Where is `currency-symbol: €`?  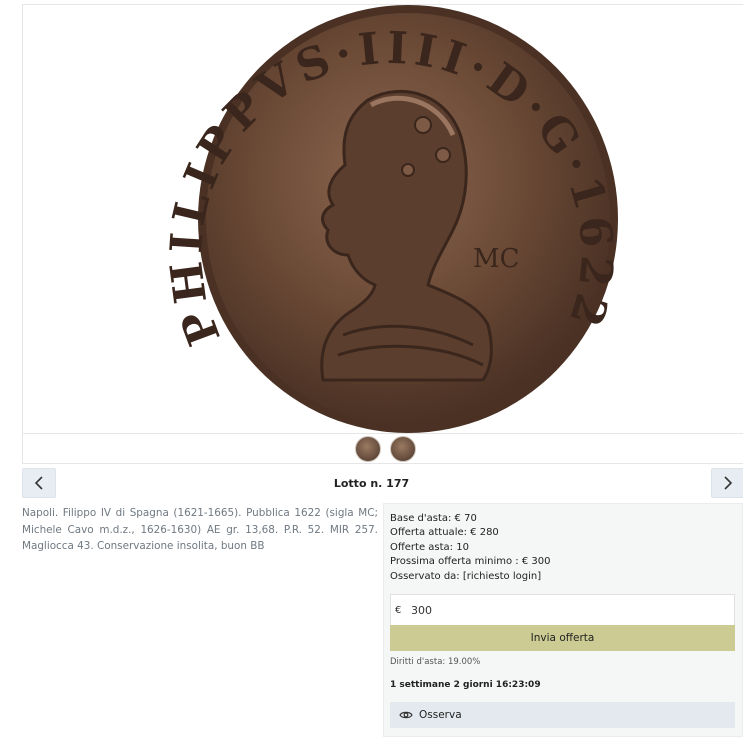 currency-symbol: € is located at coordinates (398, 610).